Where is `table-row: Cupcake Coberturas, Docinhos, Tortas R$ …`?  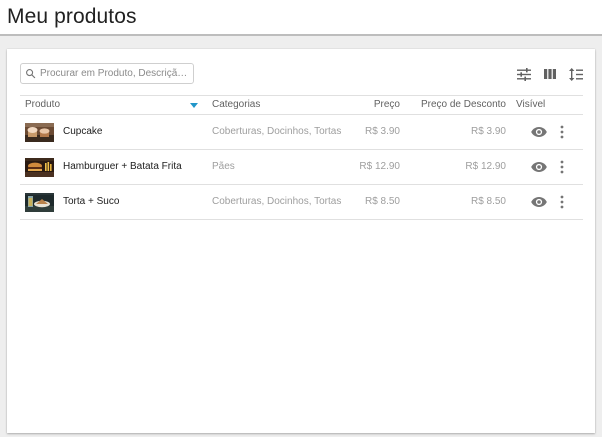 table-row: Cupcake Coberturas, Docinhos, Tortas R$ … is located at coordinates (301, 132).